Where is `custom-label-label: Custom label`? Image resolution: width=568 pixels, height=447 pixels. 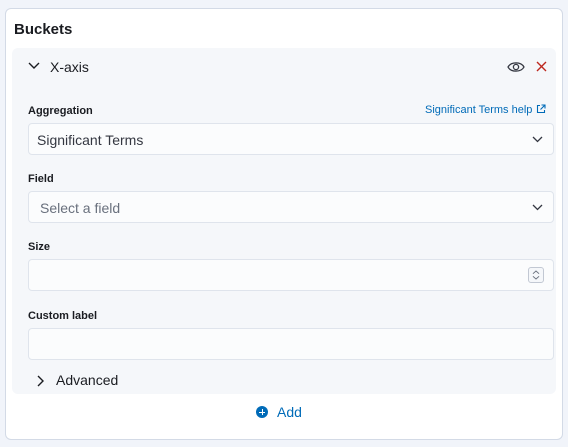
custom-label-label: Custom label is located at coordinates (63, 316).